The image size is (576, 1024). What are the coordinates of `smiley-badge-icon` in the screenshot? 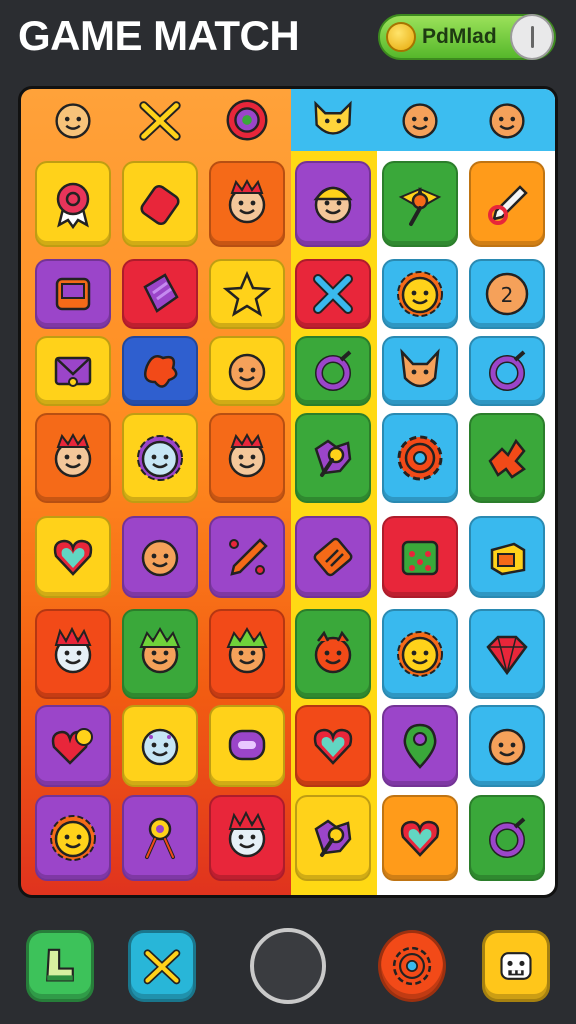 It's located at (73, 120).